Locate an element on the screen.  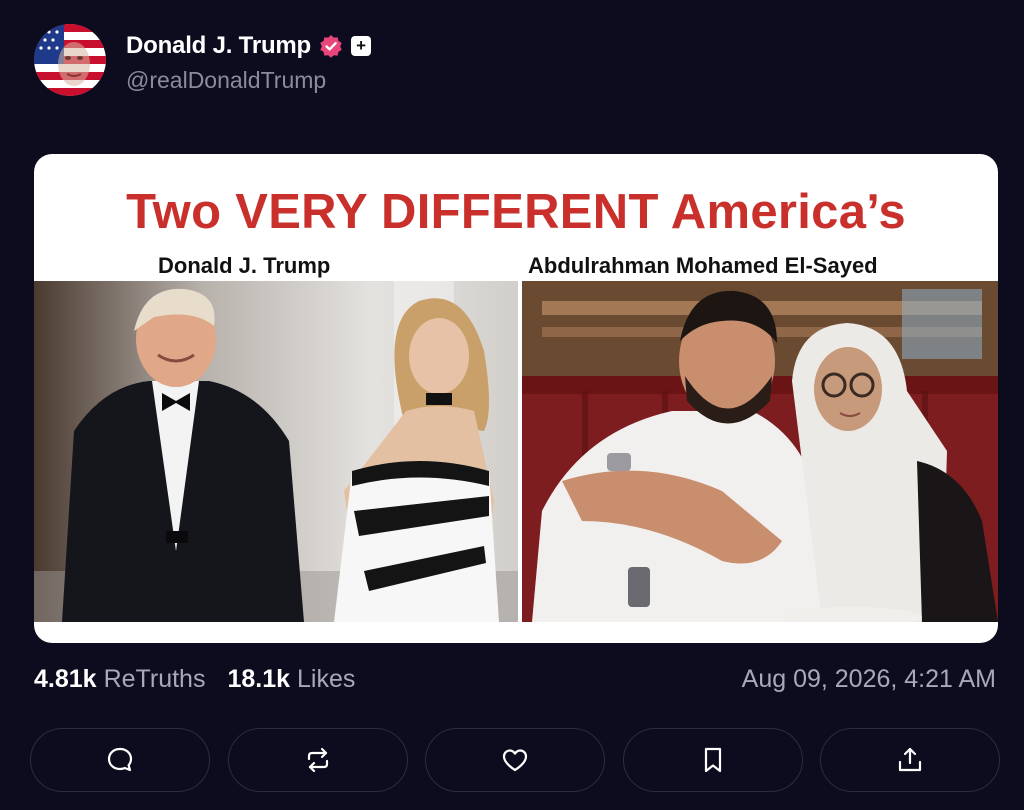
retruths-label: ReTruths is located at coordinates (155, 679).